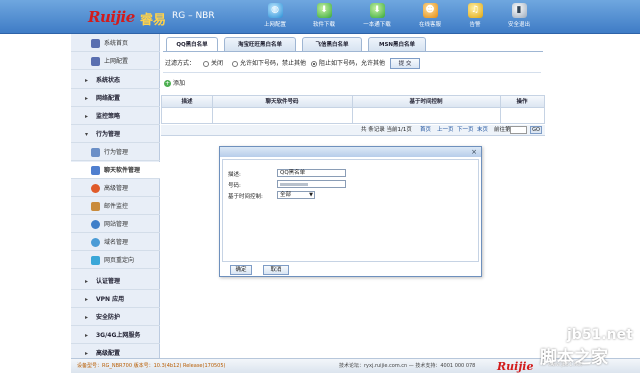  What do you see at coordinates (115, 224) in the screenshot?
I see `sidebar-item-website-management: 网站管理` at bounding box center [115, 224].